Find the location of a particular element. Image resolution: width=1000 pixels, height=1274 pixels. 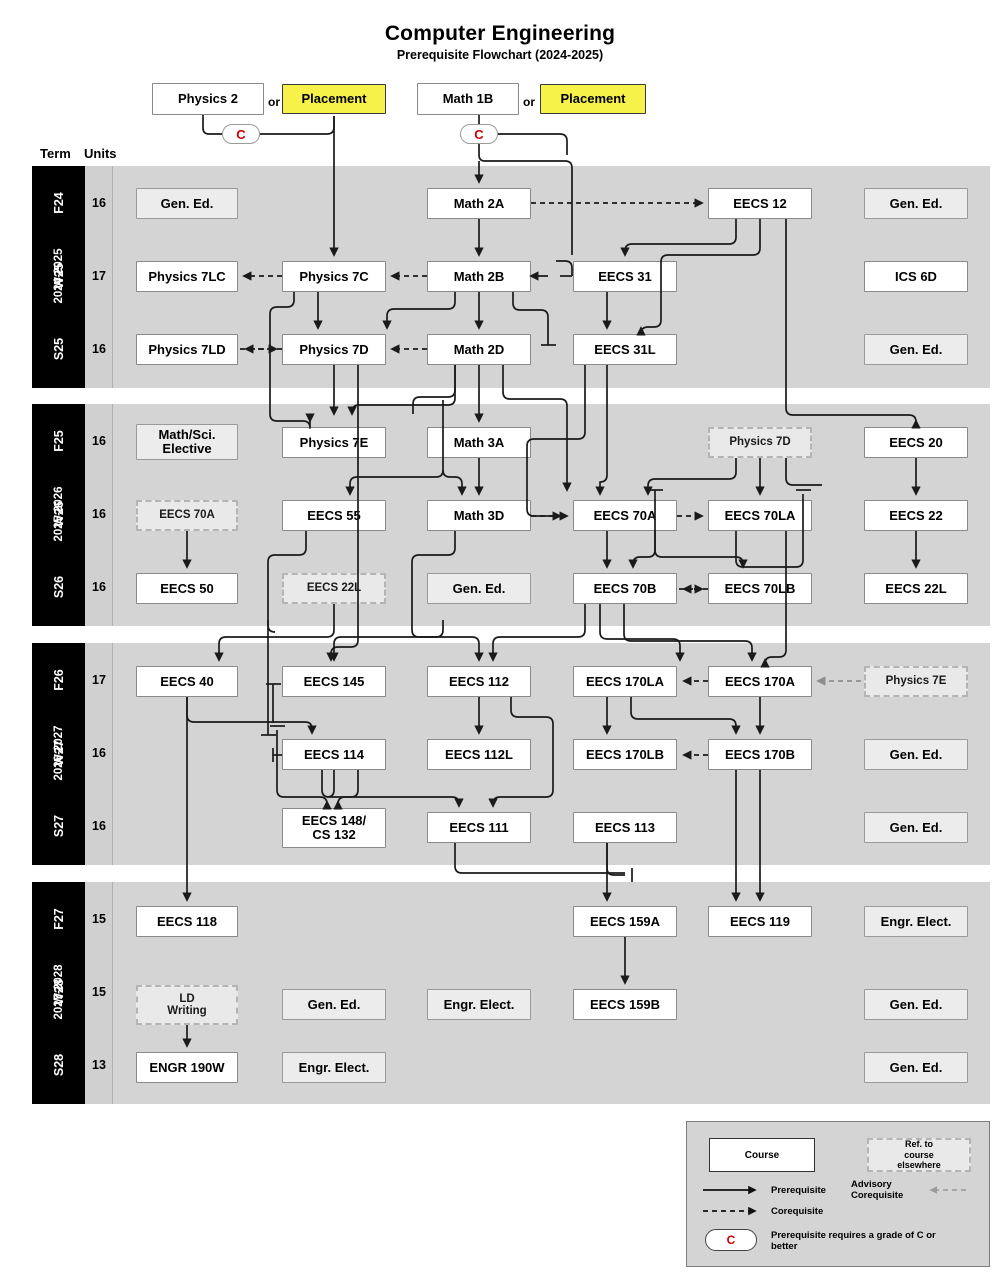

course-box-ics-6d: ICS 6D is located at coordinates (916, 276).